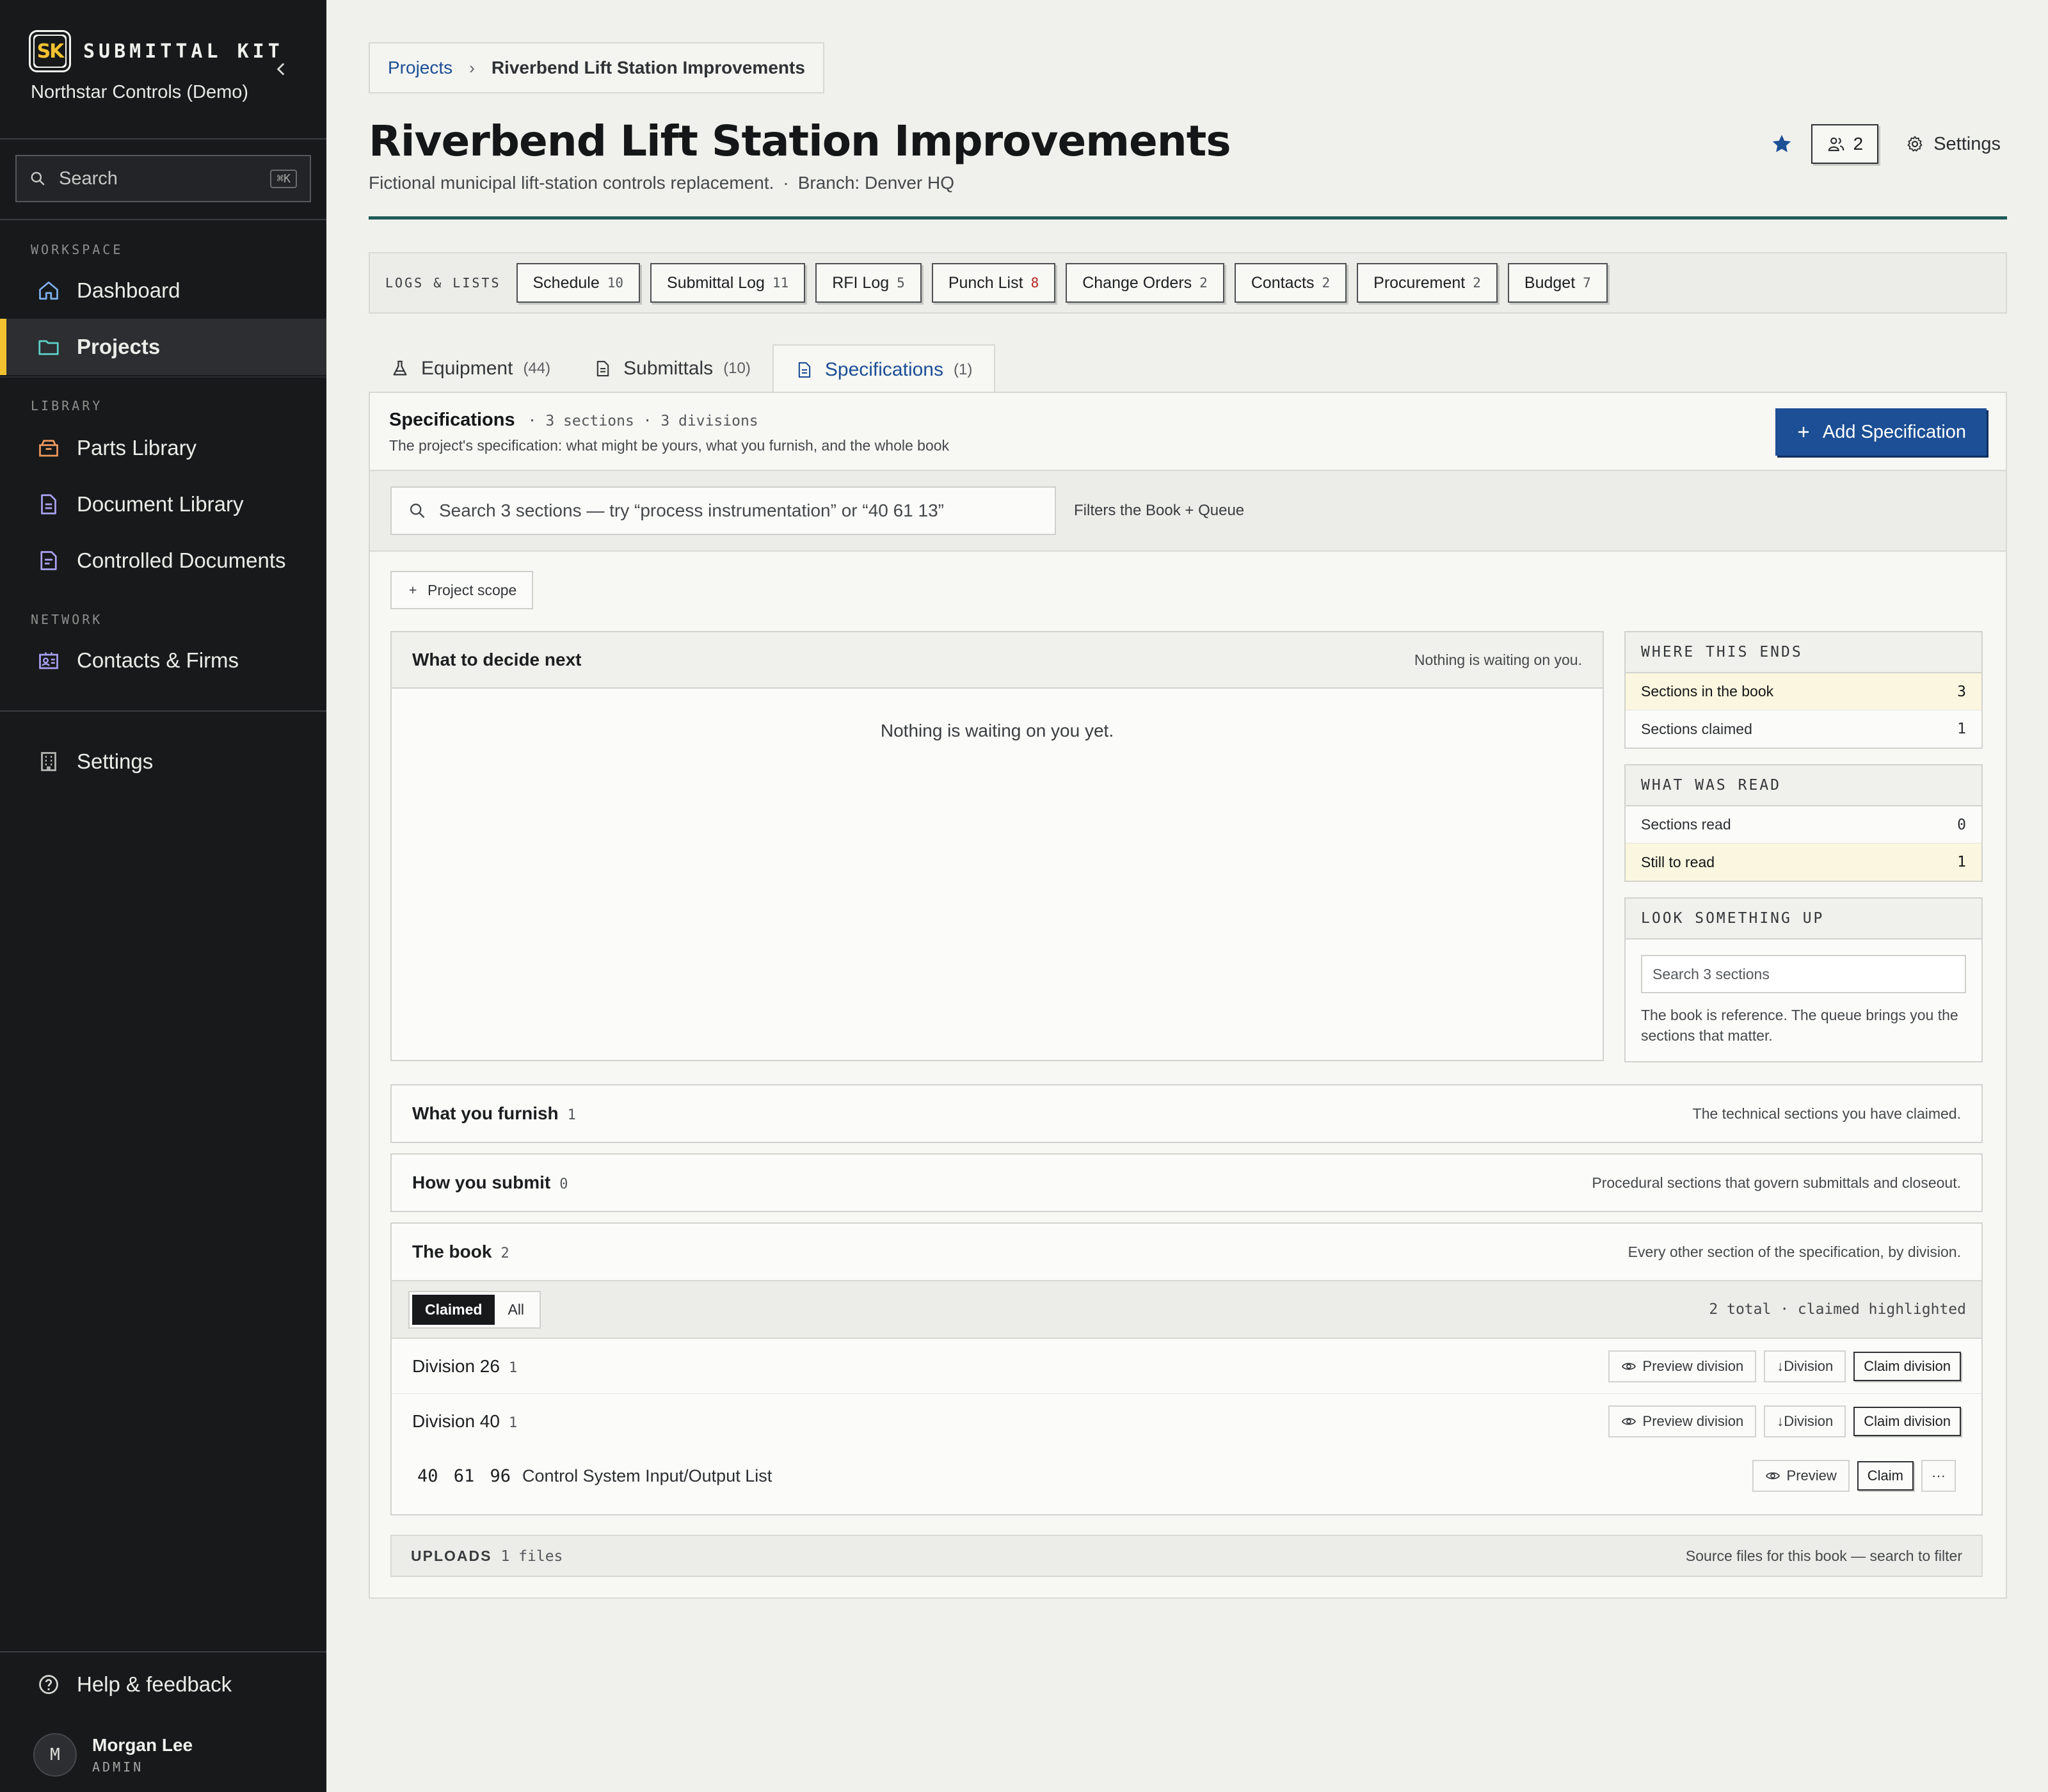 The width and height of the screenshot is (2048, 1792). I want to click on user-menu: M Morgan Lee ADMIN, so click(113, 1755).